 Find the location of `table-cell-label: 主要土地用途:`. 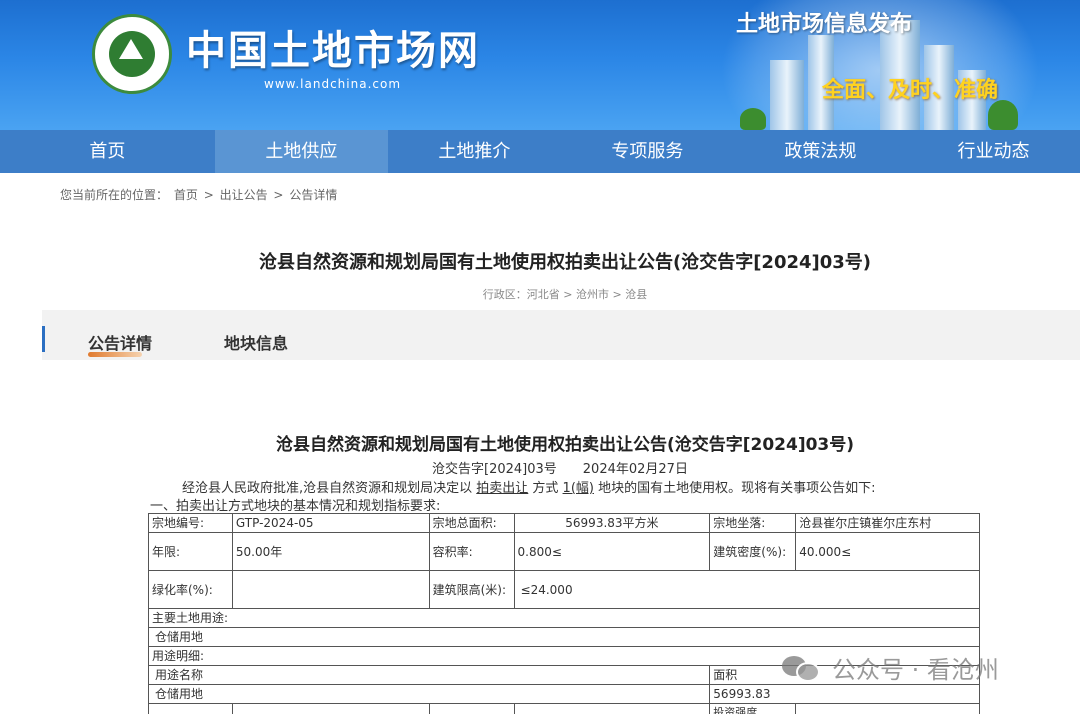

table-cell-label: 主要土地用途: is located at coordinates (564, 618).